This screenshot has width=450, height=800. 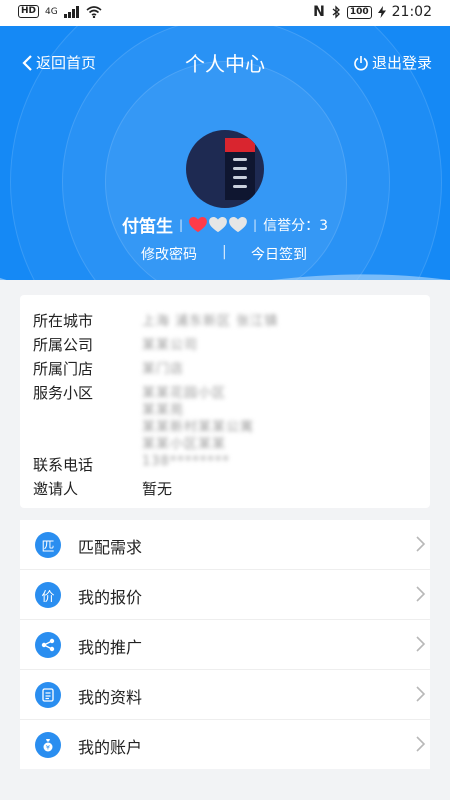 What do you see at coordinates (102, 488) in the screenshot?
I see `inviter-row: 邀请人 暂无` at bounding box center [102, 488].